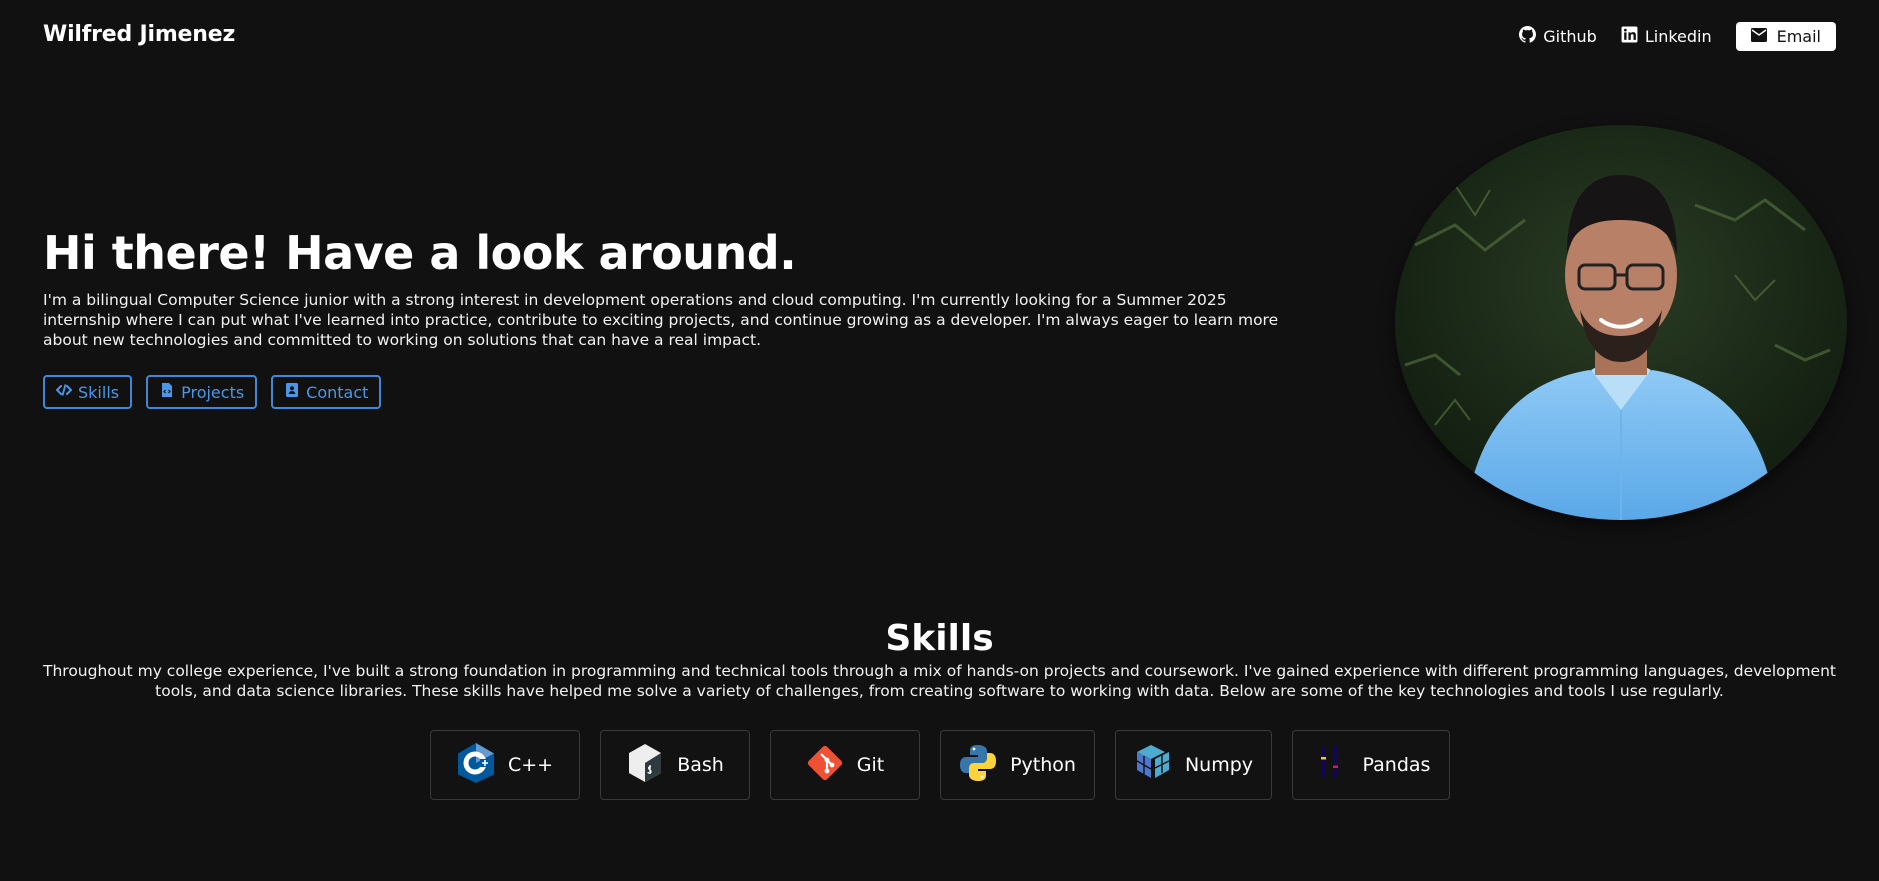  I want to click on contact-button: Contact, so click(326, 392).